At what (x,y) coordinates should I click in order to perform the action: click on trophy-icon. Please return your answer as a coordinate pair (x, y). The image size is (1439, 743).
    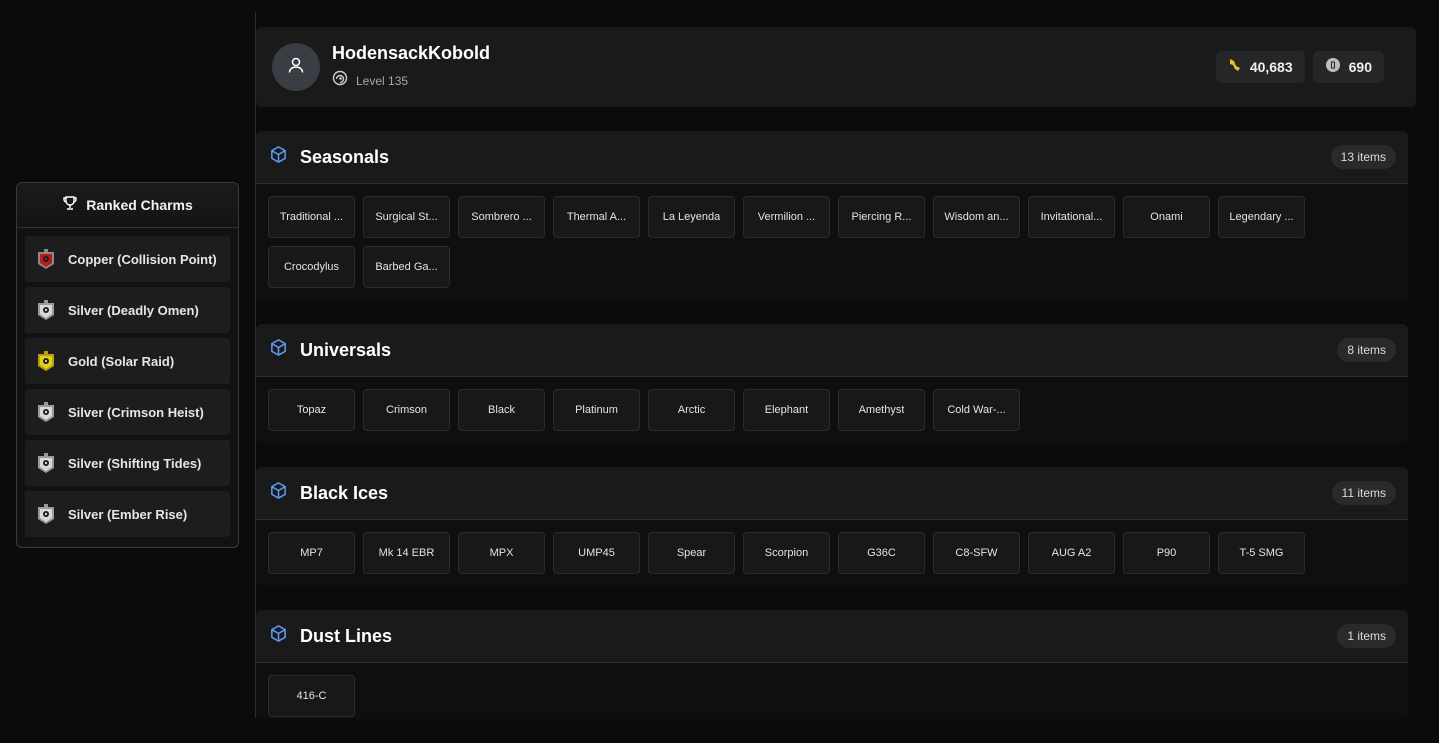
    Looking at the image, I should click on (70, 205).